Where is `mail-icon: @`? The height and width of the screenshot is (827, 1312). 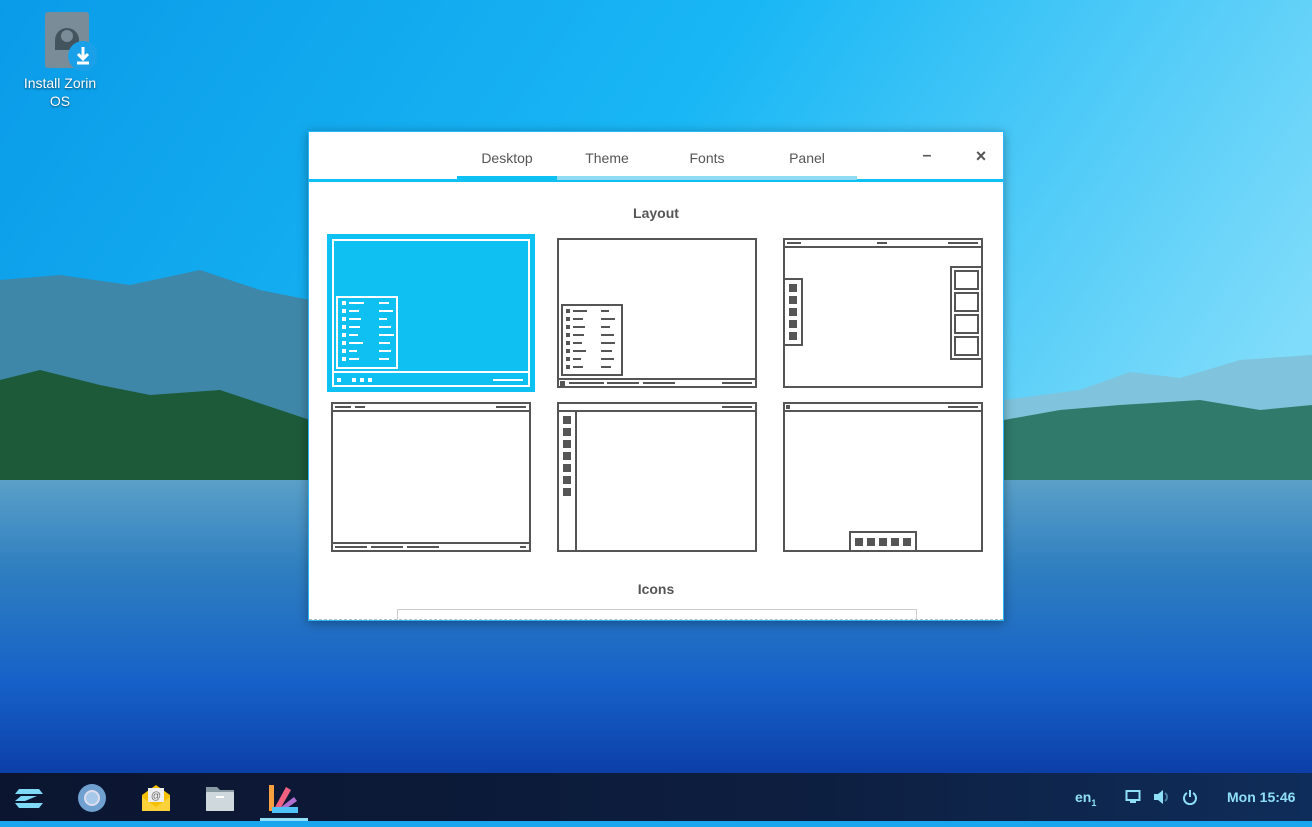
mail-icon: @ is located at coordinates (156, 798).